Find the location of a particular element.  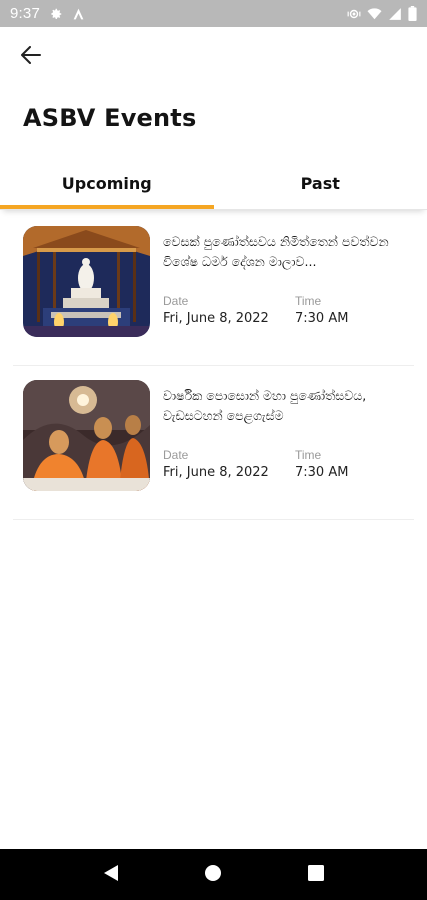

back-triangle-icon is located at coordinates (111, 875).